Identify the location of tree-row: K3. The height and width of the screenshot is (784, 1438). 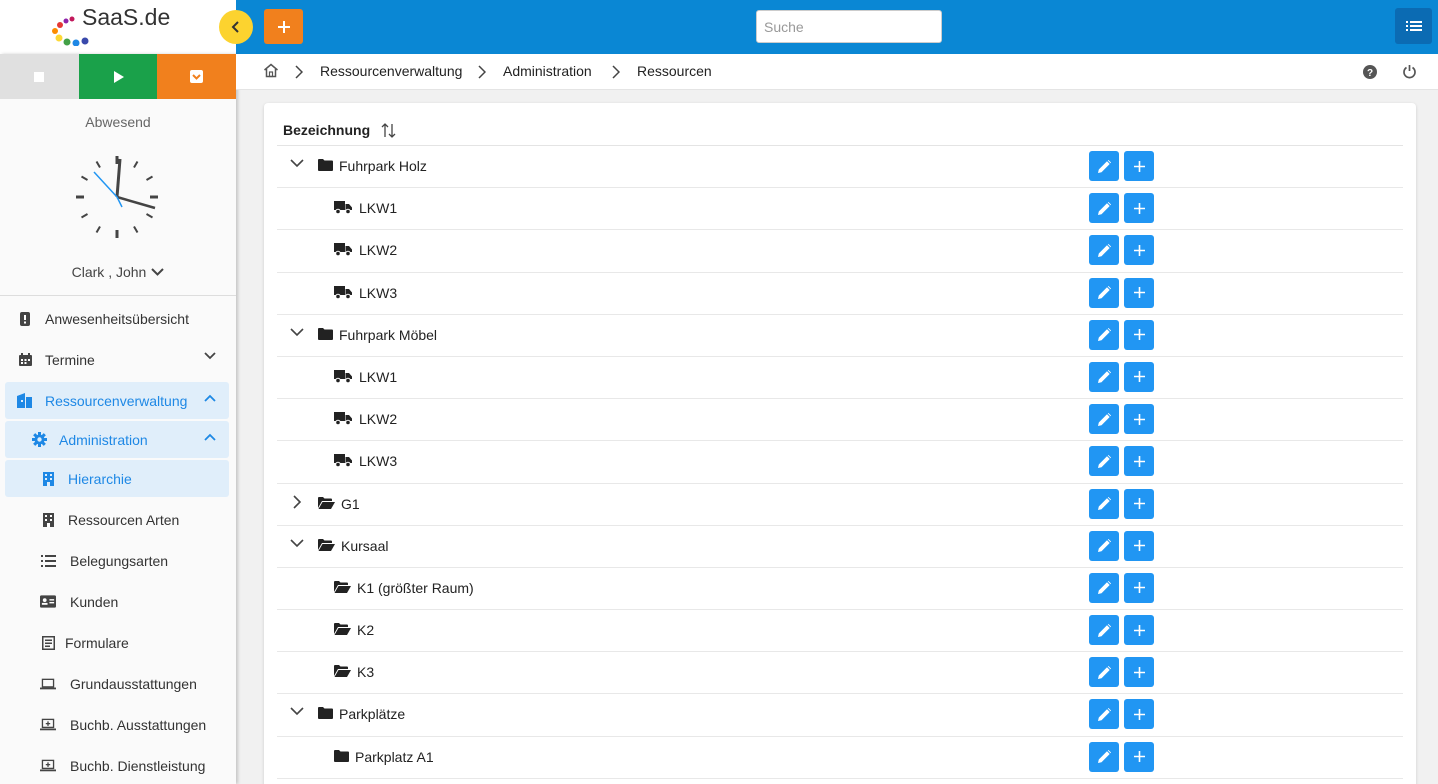
(840, 673).